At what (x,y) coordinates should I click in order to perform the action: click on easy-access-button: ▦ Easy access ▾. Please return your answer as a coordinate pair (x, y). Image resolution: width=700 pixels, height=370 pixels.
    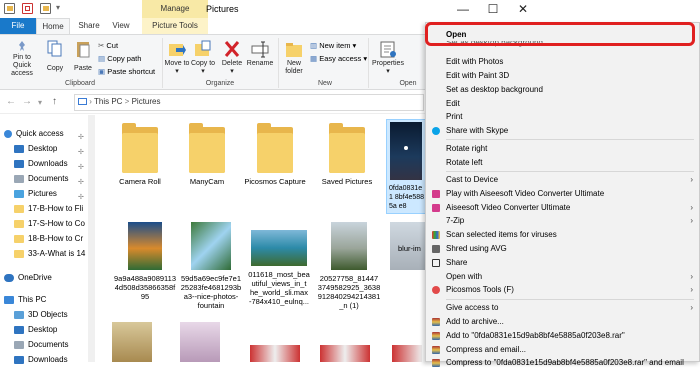
    Looking at the image, I should click on (338, 58).